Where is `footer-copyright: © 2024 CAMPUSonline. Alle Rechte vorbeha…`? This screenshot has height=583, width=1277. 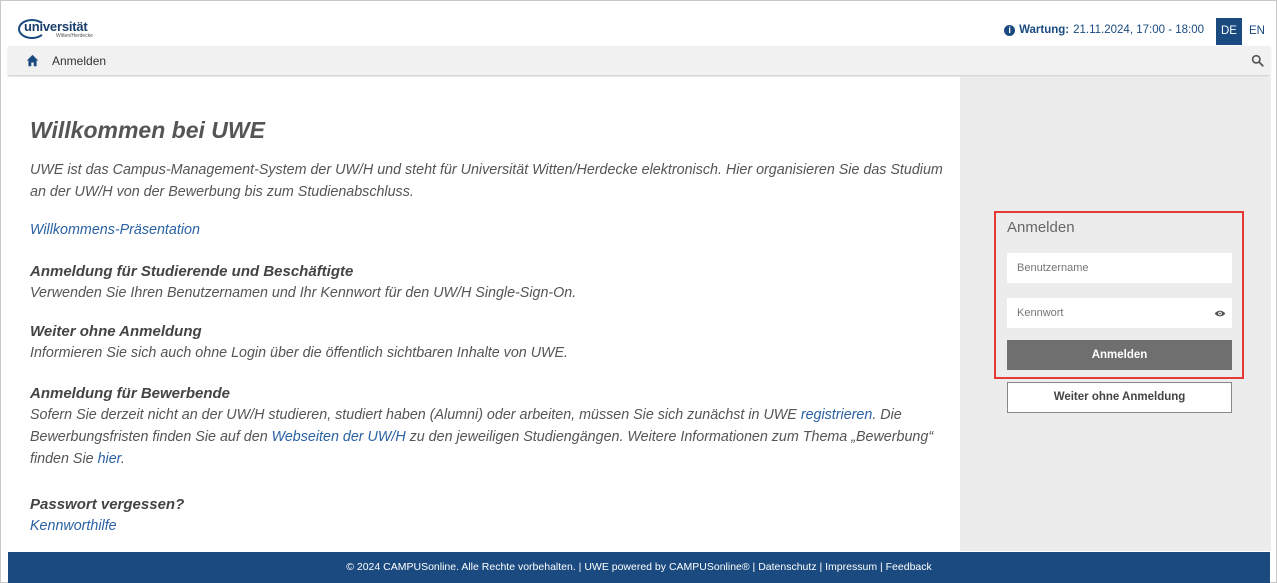 footer-copyright: © 2024 CAMPUSonline. Alle Rechte vorbeha… is located at coordinates (461, 567).